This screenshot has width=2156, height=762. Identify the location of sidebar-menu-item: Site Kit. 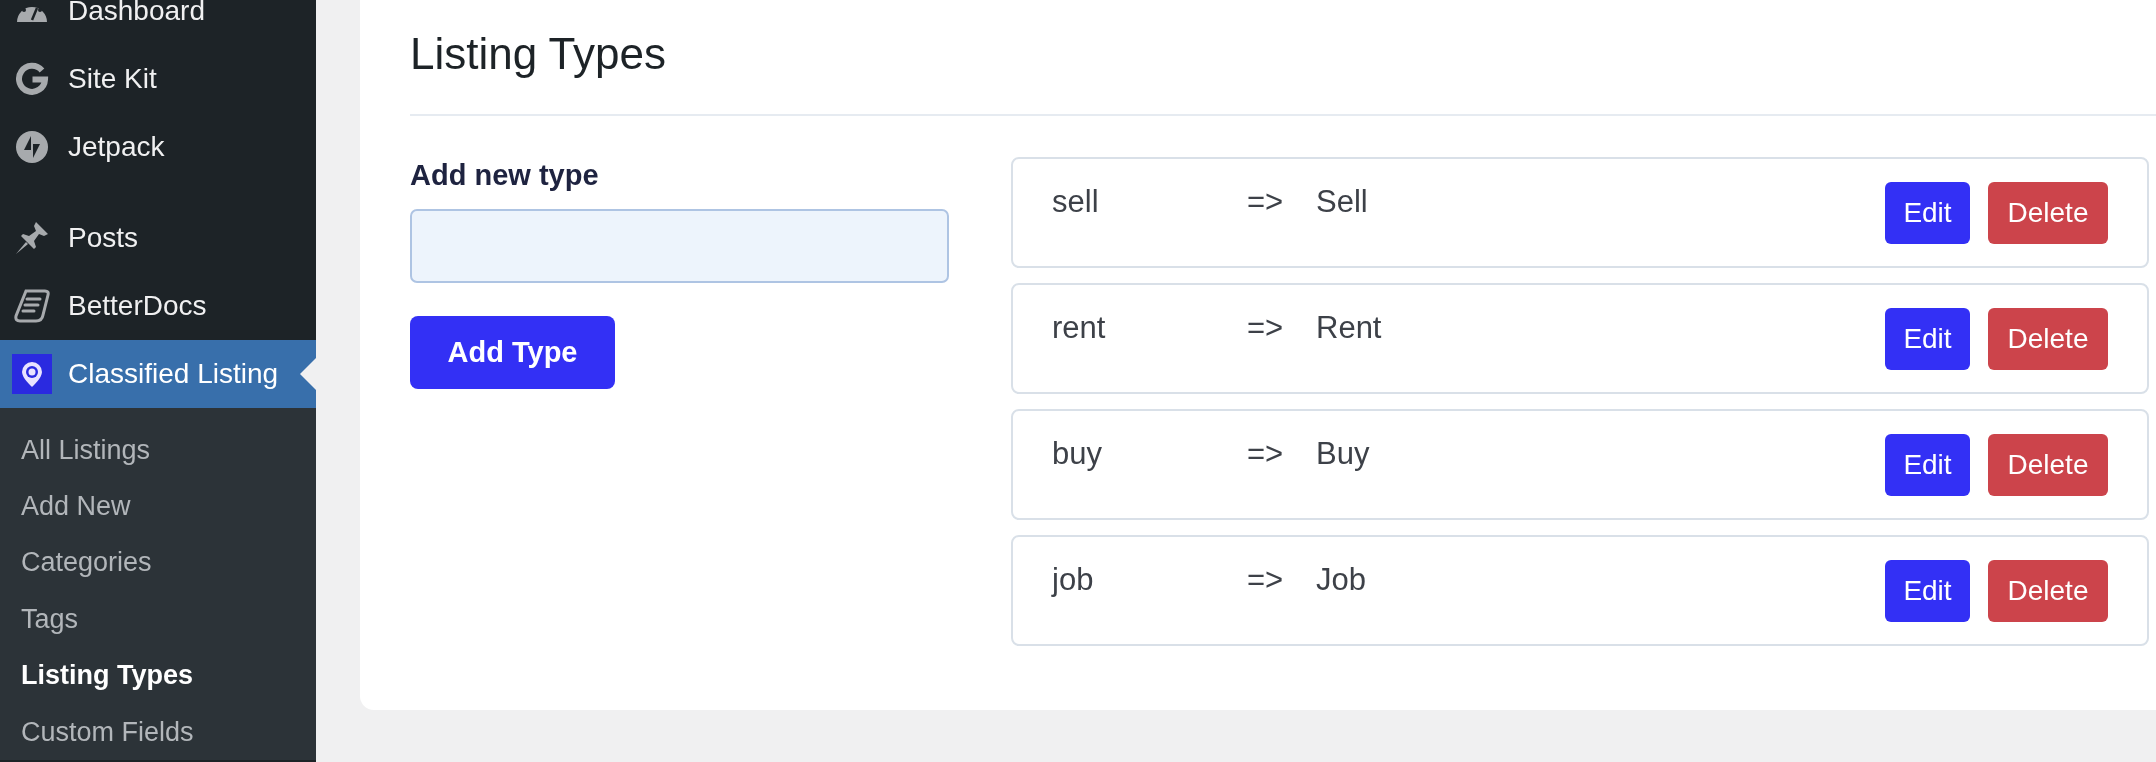
(158, 79).